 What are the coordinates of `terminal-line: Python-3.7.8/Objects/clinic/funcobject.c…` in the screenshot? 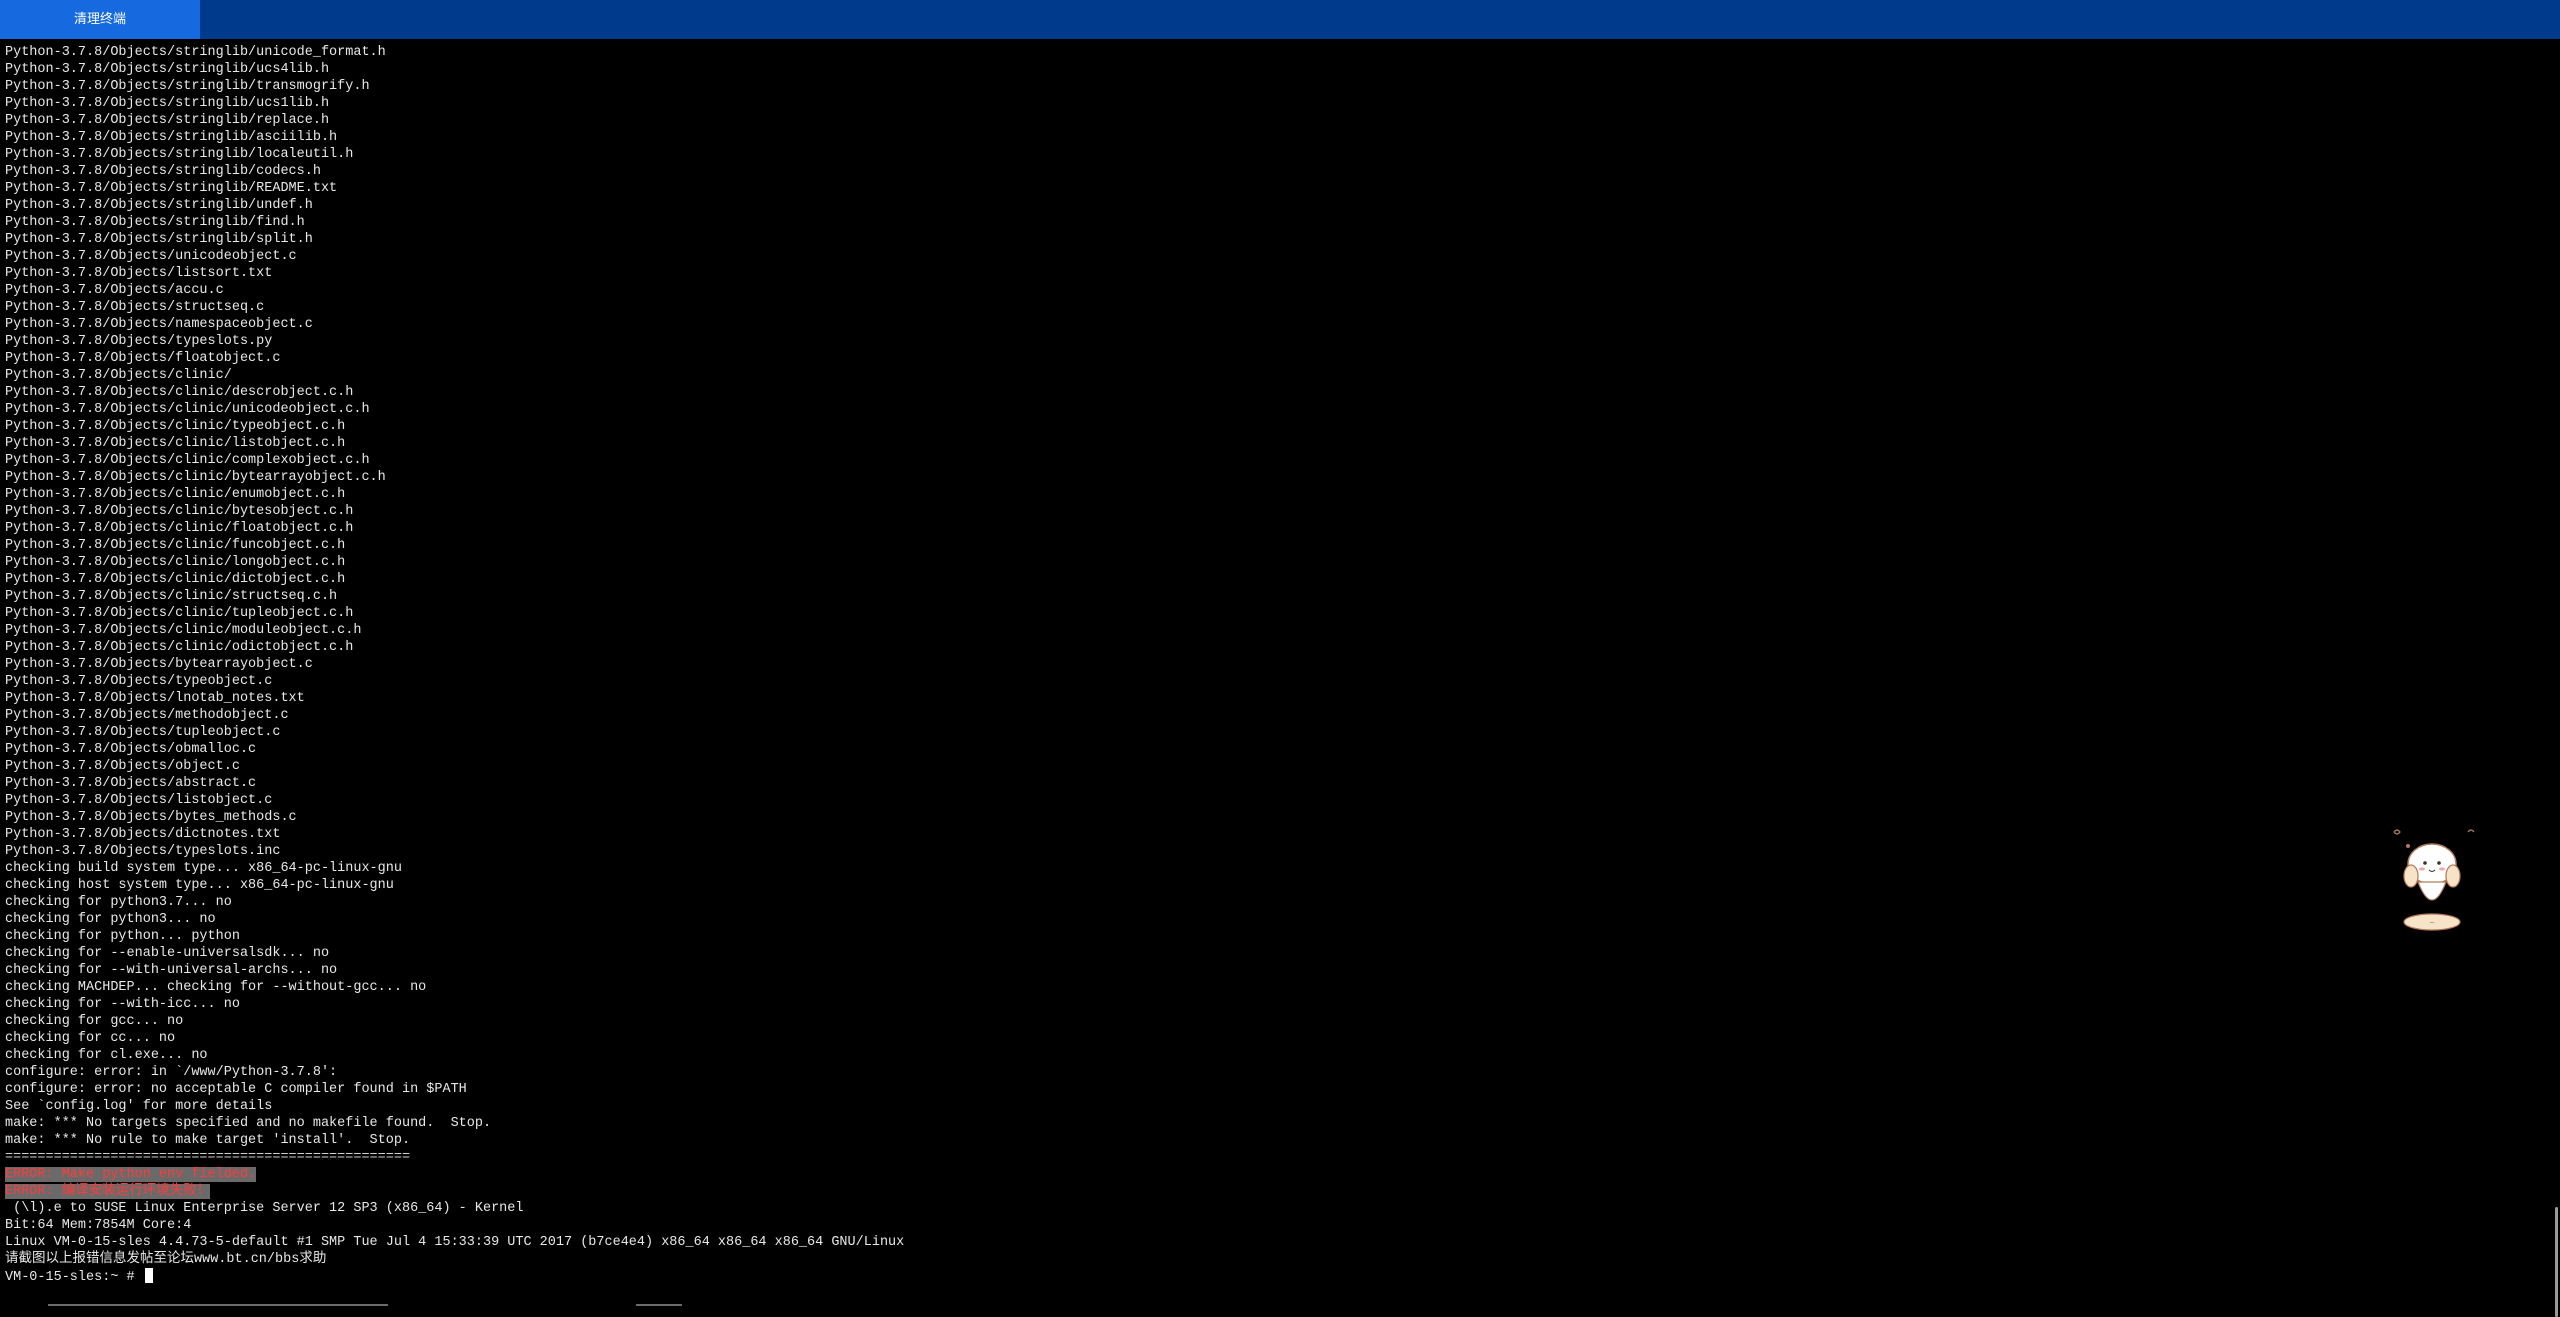 It's located at (454, 545).